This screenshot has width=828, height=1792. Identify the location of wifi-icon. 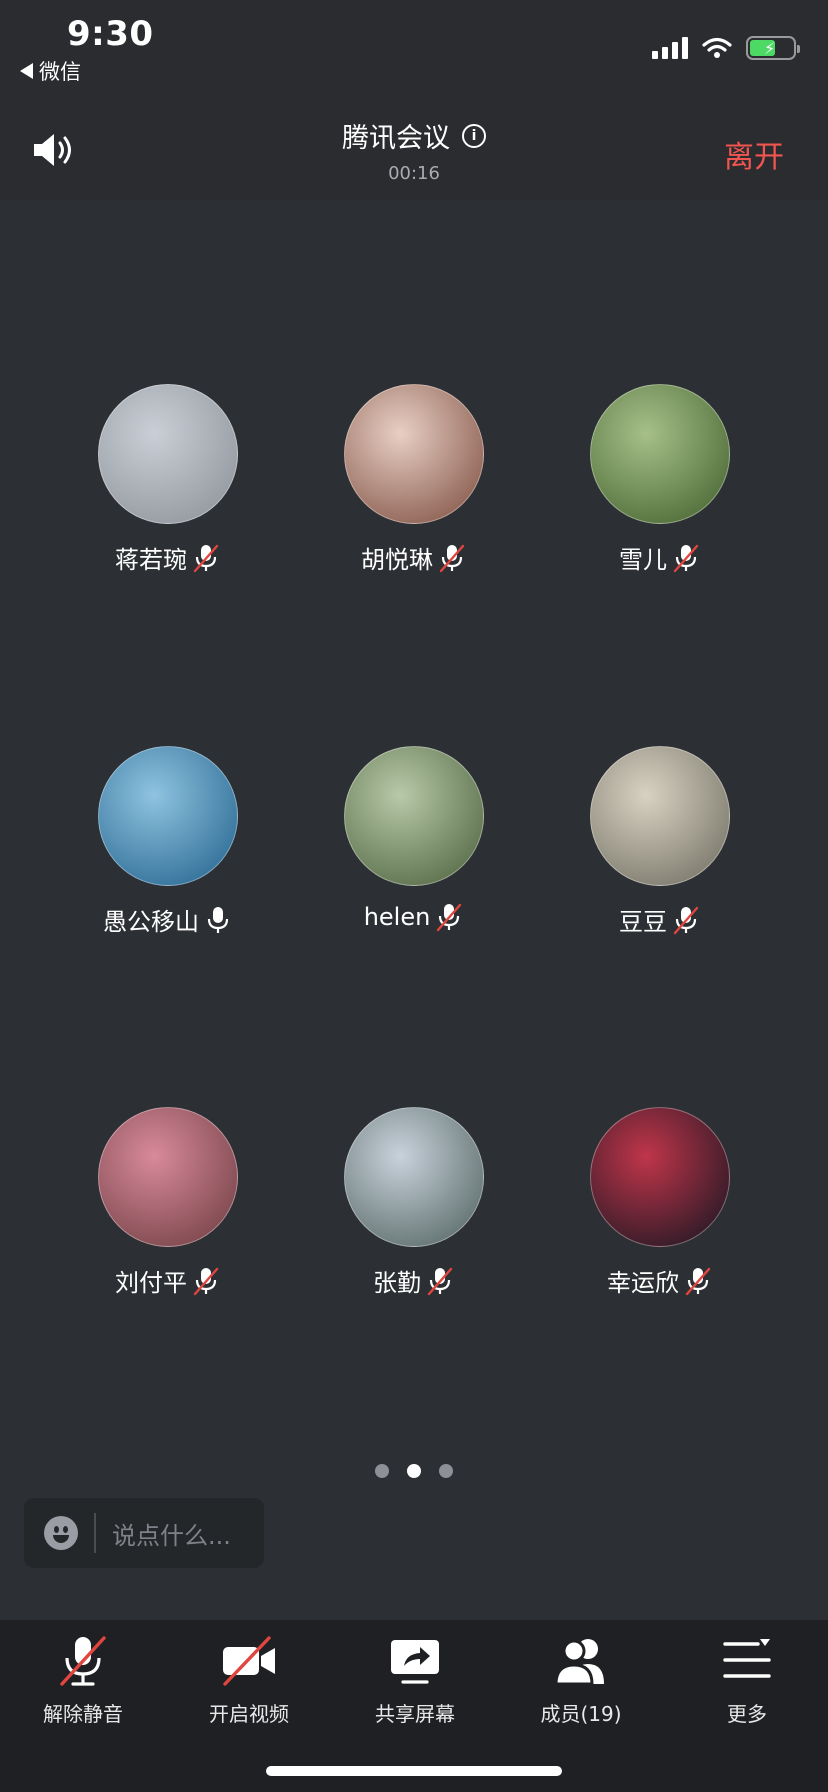
(717, 47).